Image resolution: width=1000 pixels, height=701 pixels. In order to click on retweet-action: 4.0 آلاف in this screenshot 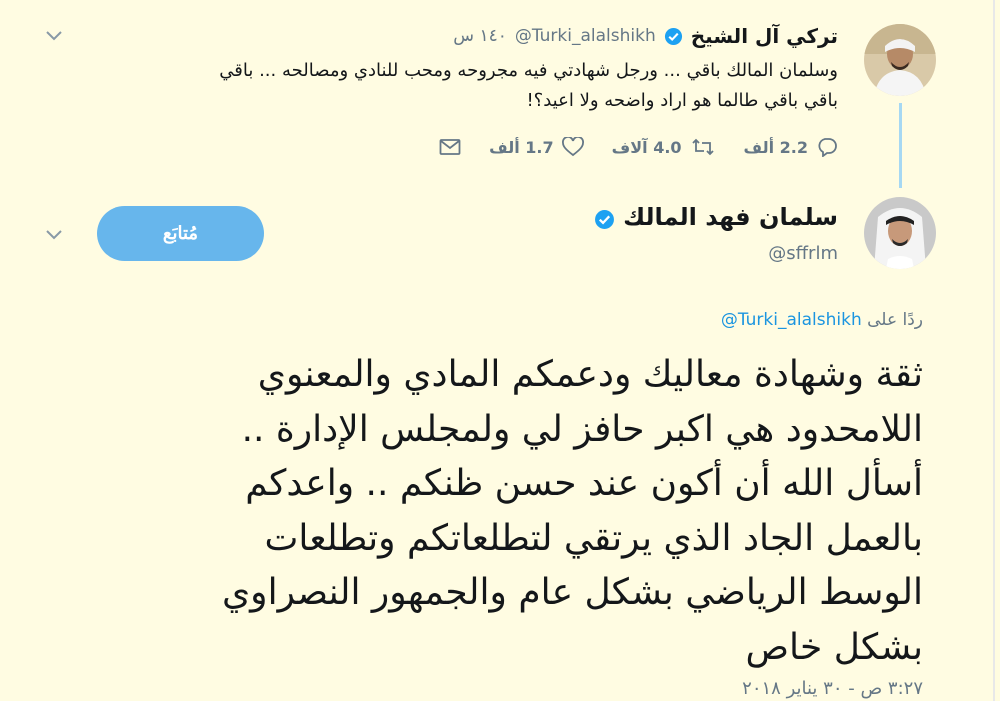, I will do `click(664, 147)`.